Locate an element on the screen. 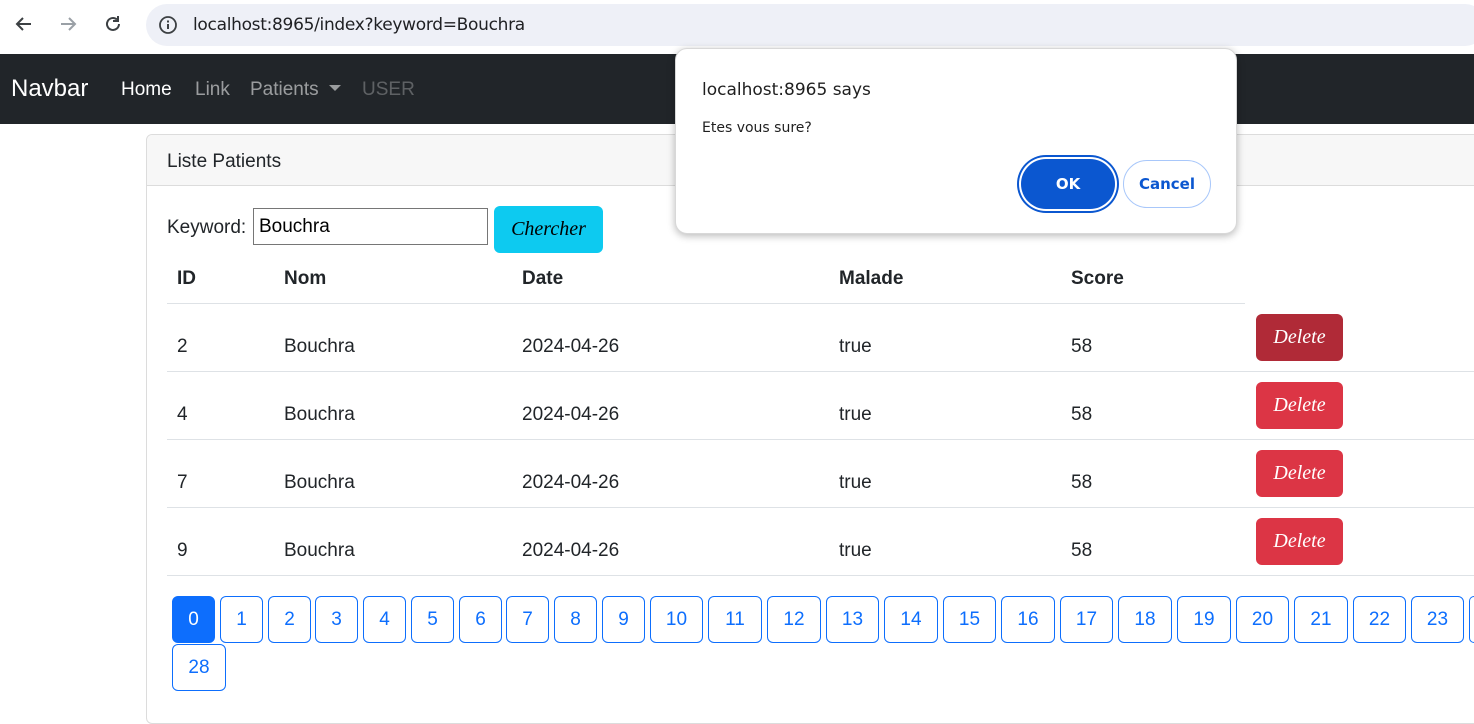 This screenshot has width=1474, height=724. page-button-8: 8 is located at coordinates (575, 619).